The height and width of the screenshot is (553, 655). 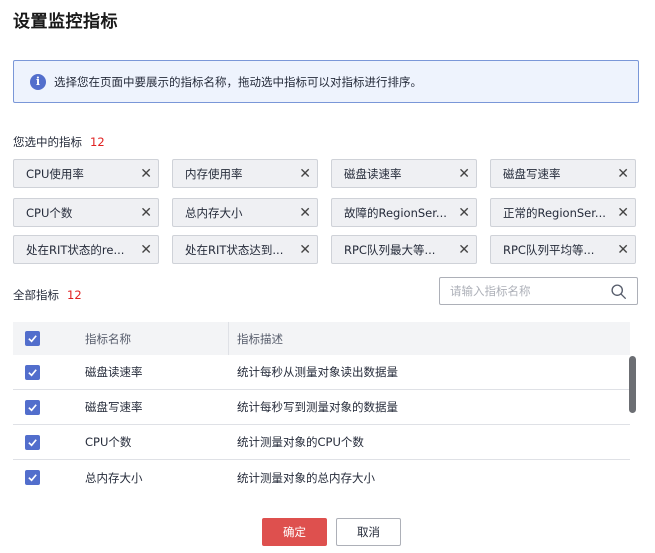 I want to click on select-all-checkbox, so click(x=32, y=338).